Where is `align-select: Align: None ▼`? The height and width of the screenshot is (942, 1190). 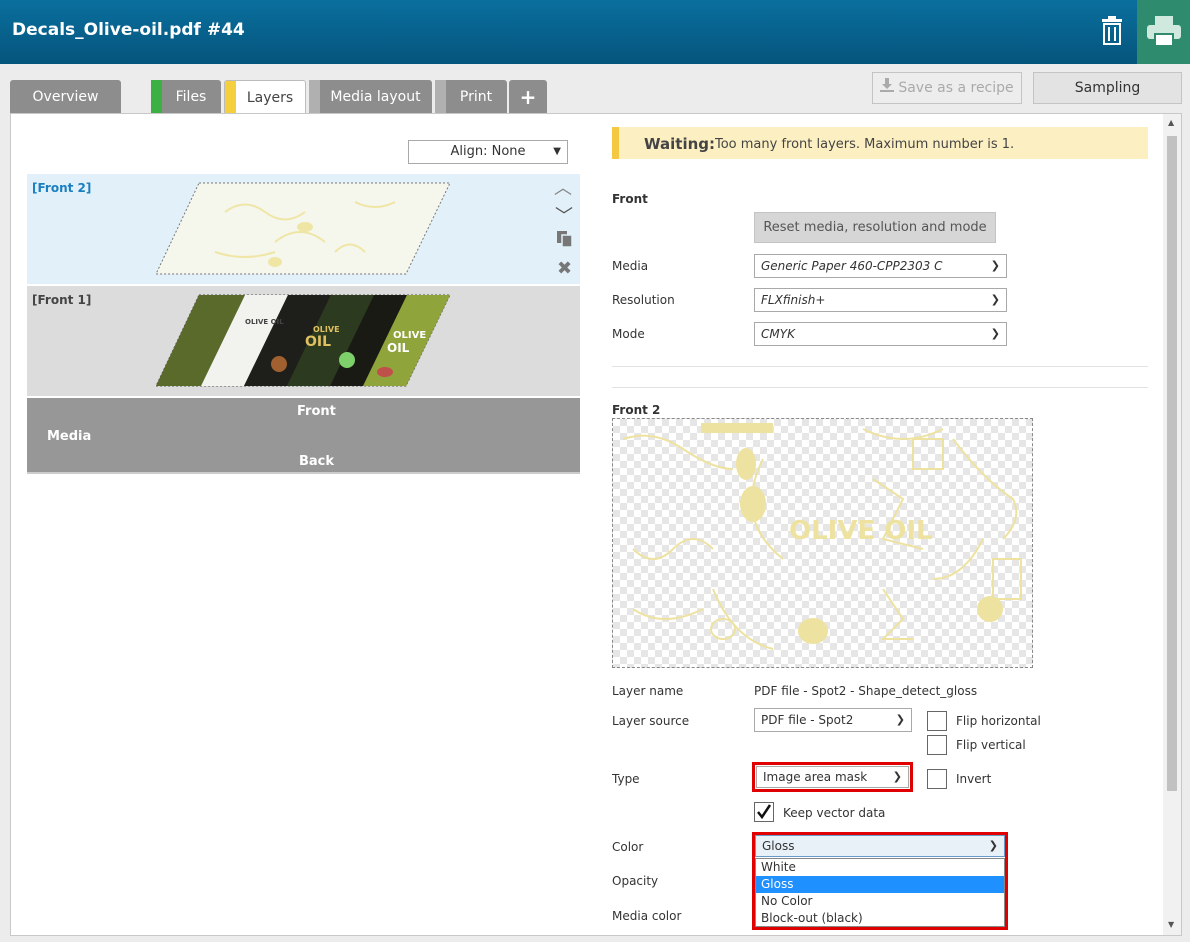
align-select: Align: None ▼ is located at coordinates (488, 152).